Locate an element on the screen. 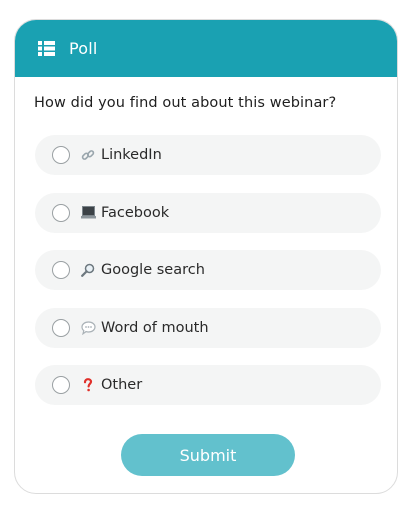  option-label: Word of mouth is located at coordinates (155, 327).